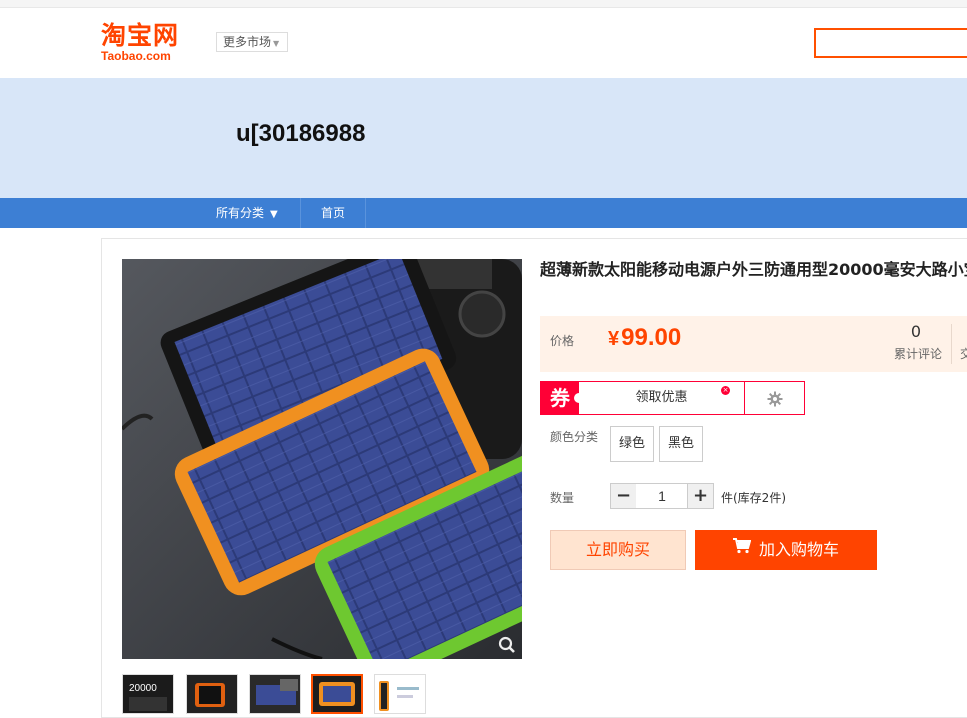 The width and height of the screenshot is (967, 718). I want to click on thumbnail-1: 20000, so click(148, 694).